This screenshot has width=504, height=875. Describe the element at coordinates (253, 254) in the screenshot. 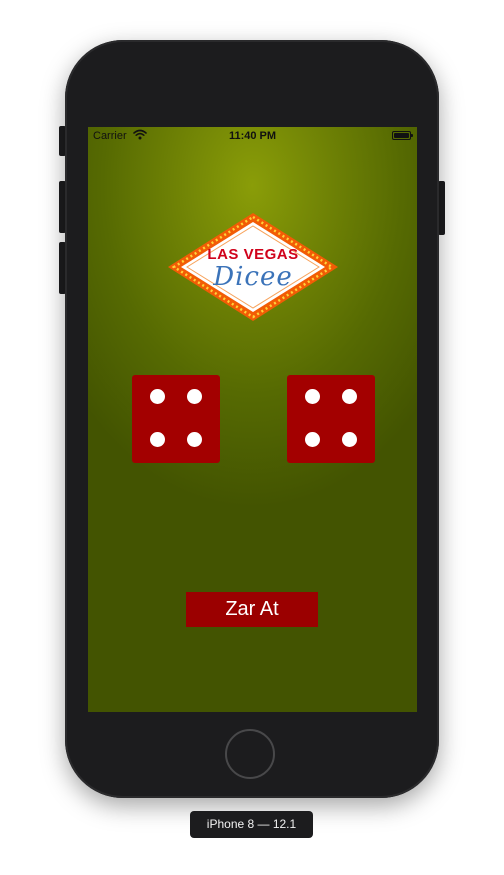

I see `logo-title: LAS VEGAS` at that location.